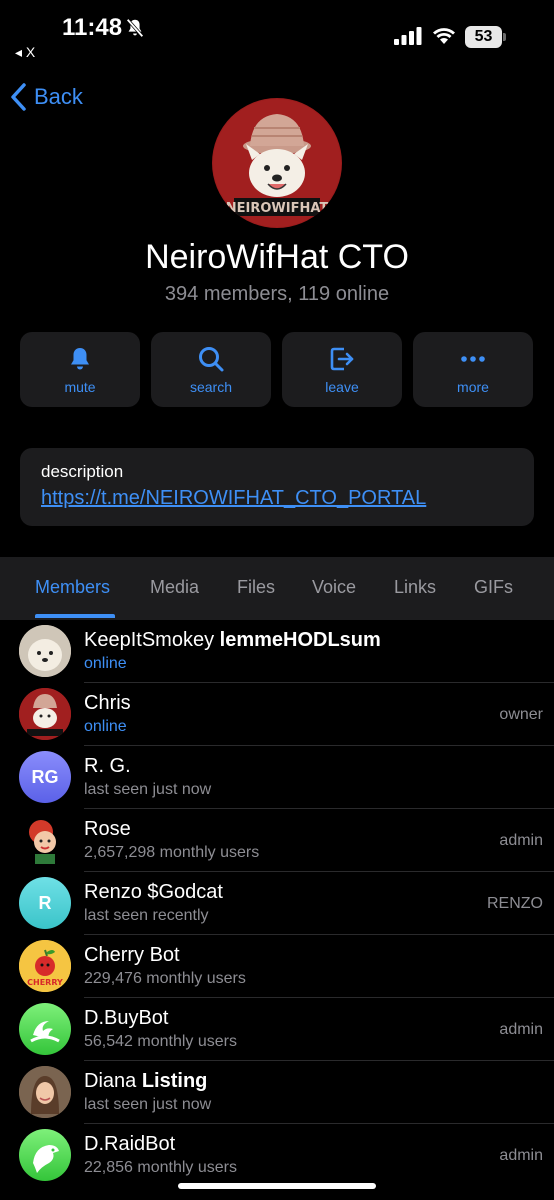 The image size is (554, 1200). What do you see at coordinates (277, 369) in the screenshot?
I see `action-buttons: mute search leave more` at bounding box center [277, 369].